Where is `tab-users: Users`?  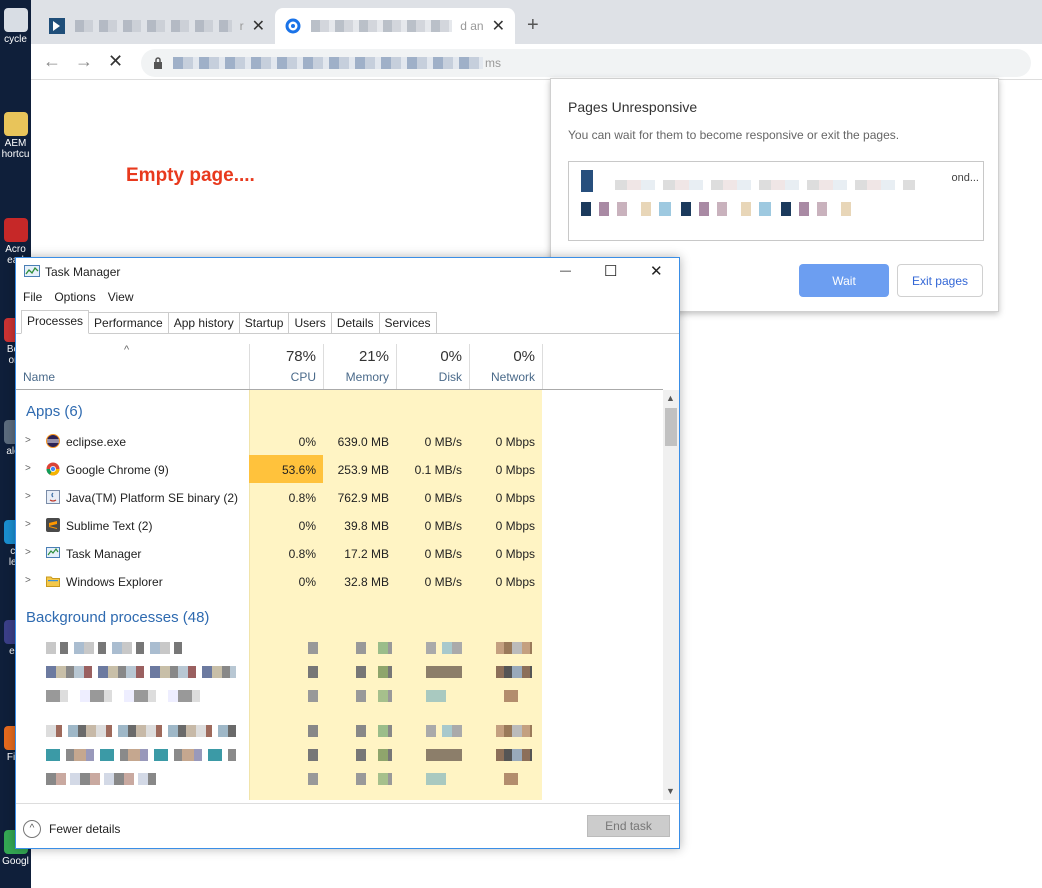 tab-users: Users is located at coordinates (310, 323).